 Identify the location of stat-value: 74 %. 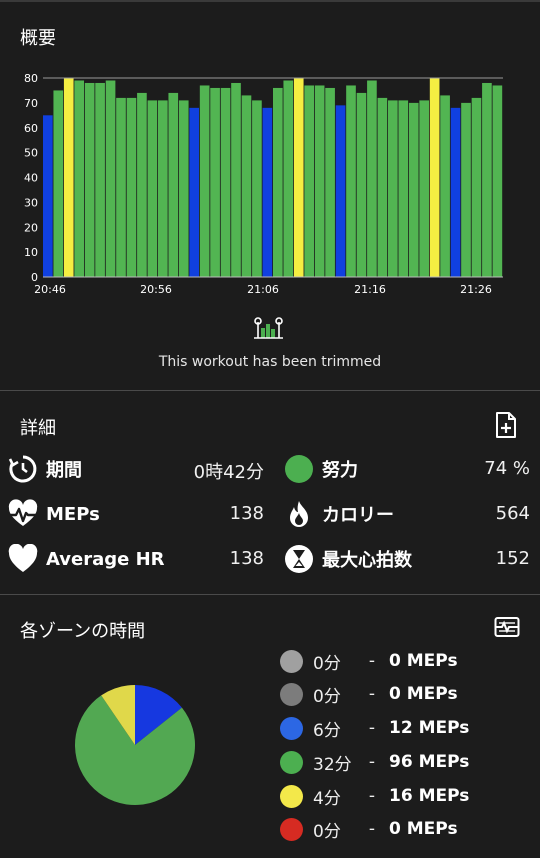
(507, 468).